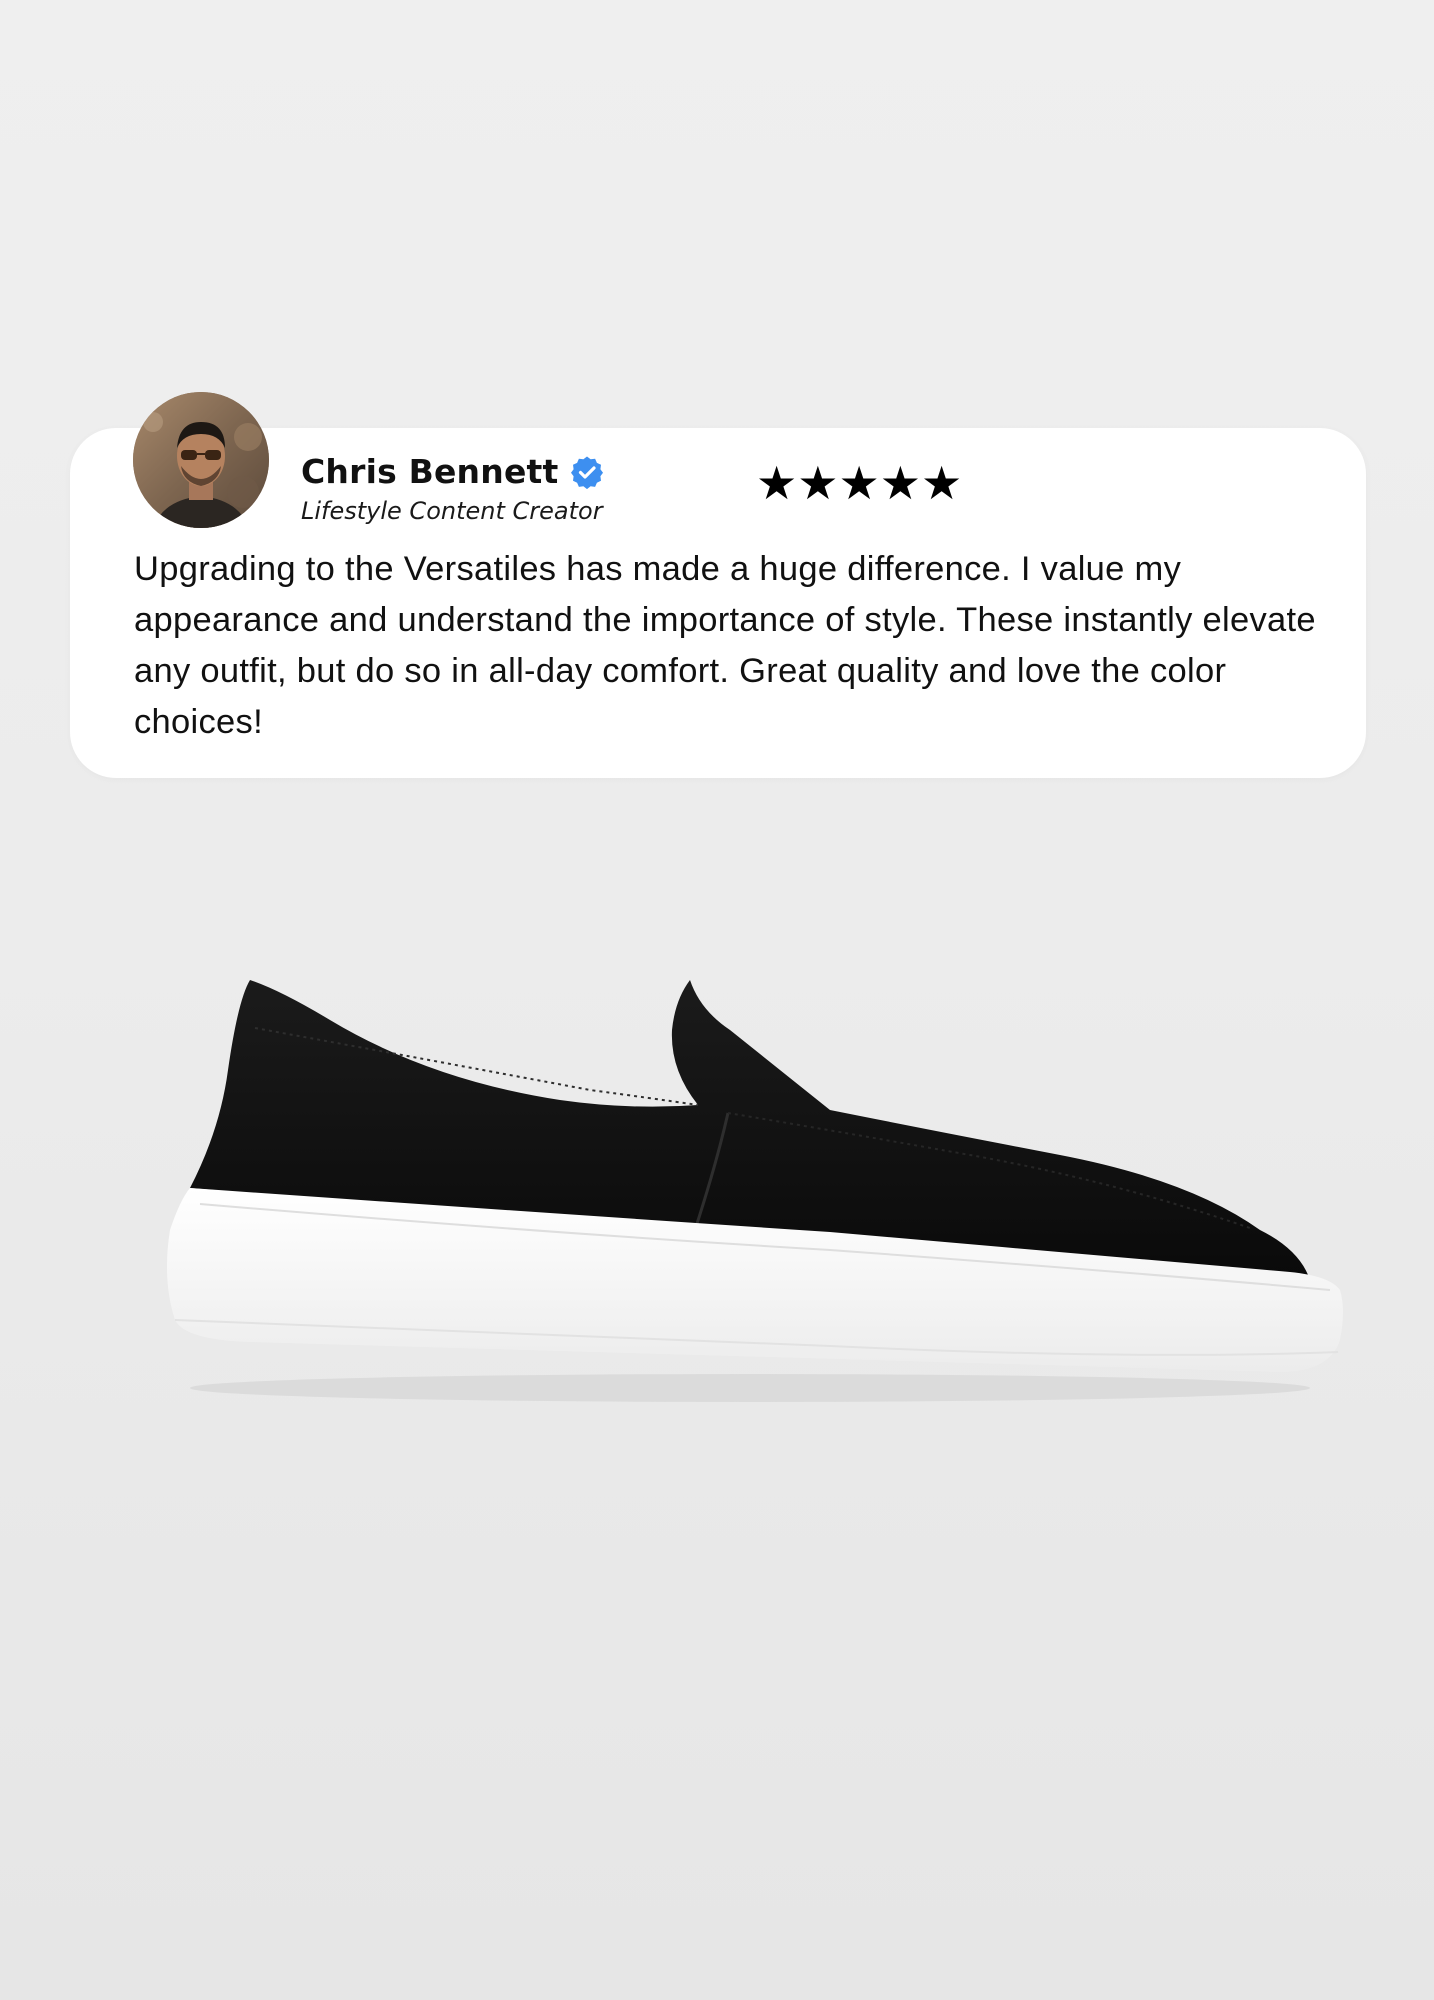 The width and height of the screenshot is (1434, 2000). I want to click on verified-badge-icon, so click(587, 472).